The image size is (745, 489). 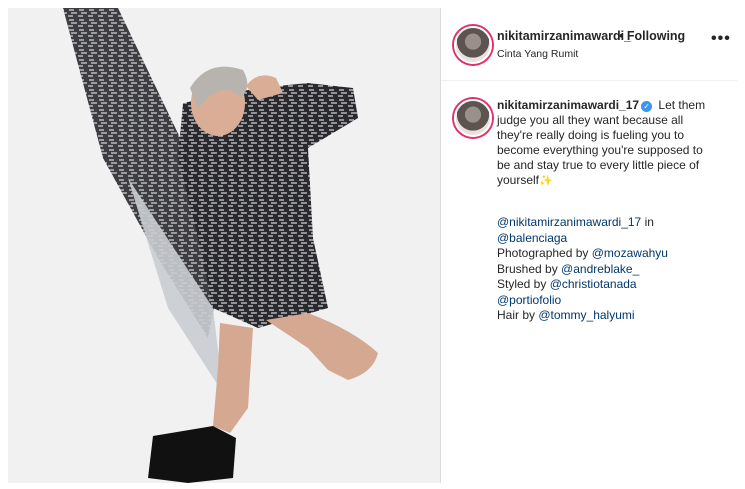 I want to click on mention-link: @tommy_halyumi, so click(x=586, y=315).